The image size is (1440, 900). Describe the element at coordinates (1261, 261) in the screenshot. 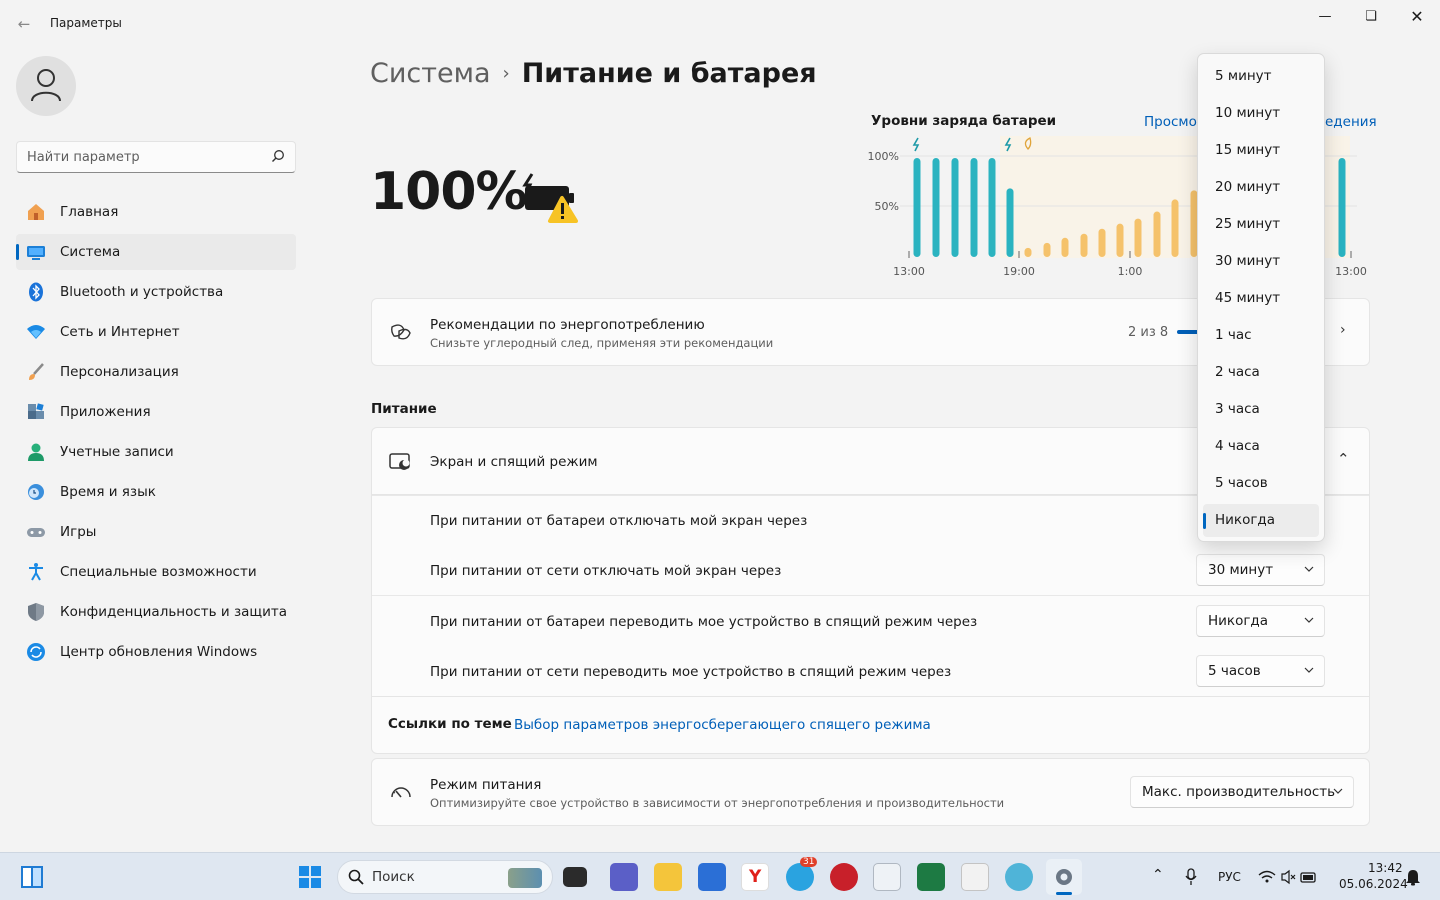

I see `dropdown-option: 30 минут` at that location.